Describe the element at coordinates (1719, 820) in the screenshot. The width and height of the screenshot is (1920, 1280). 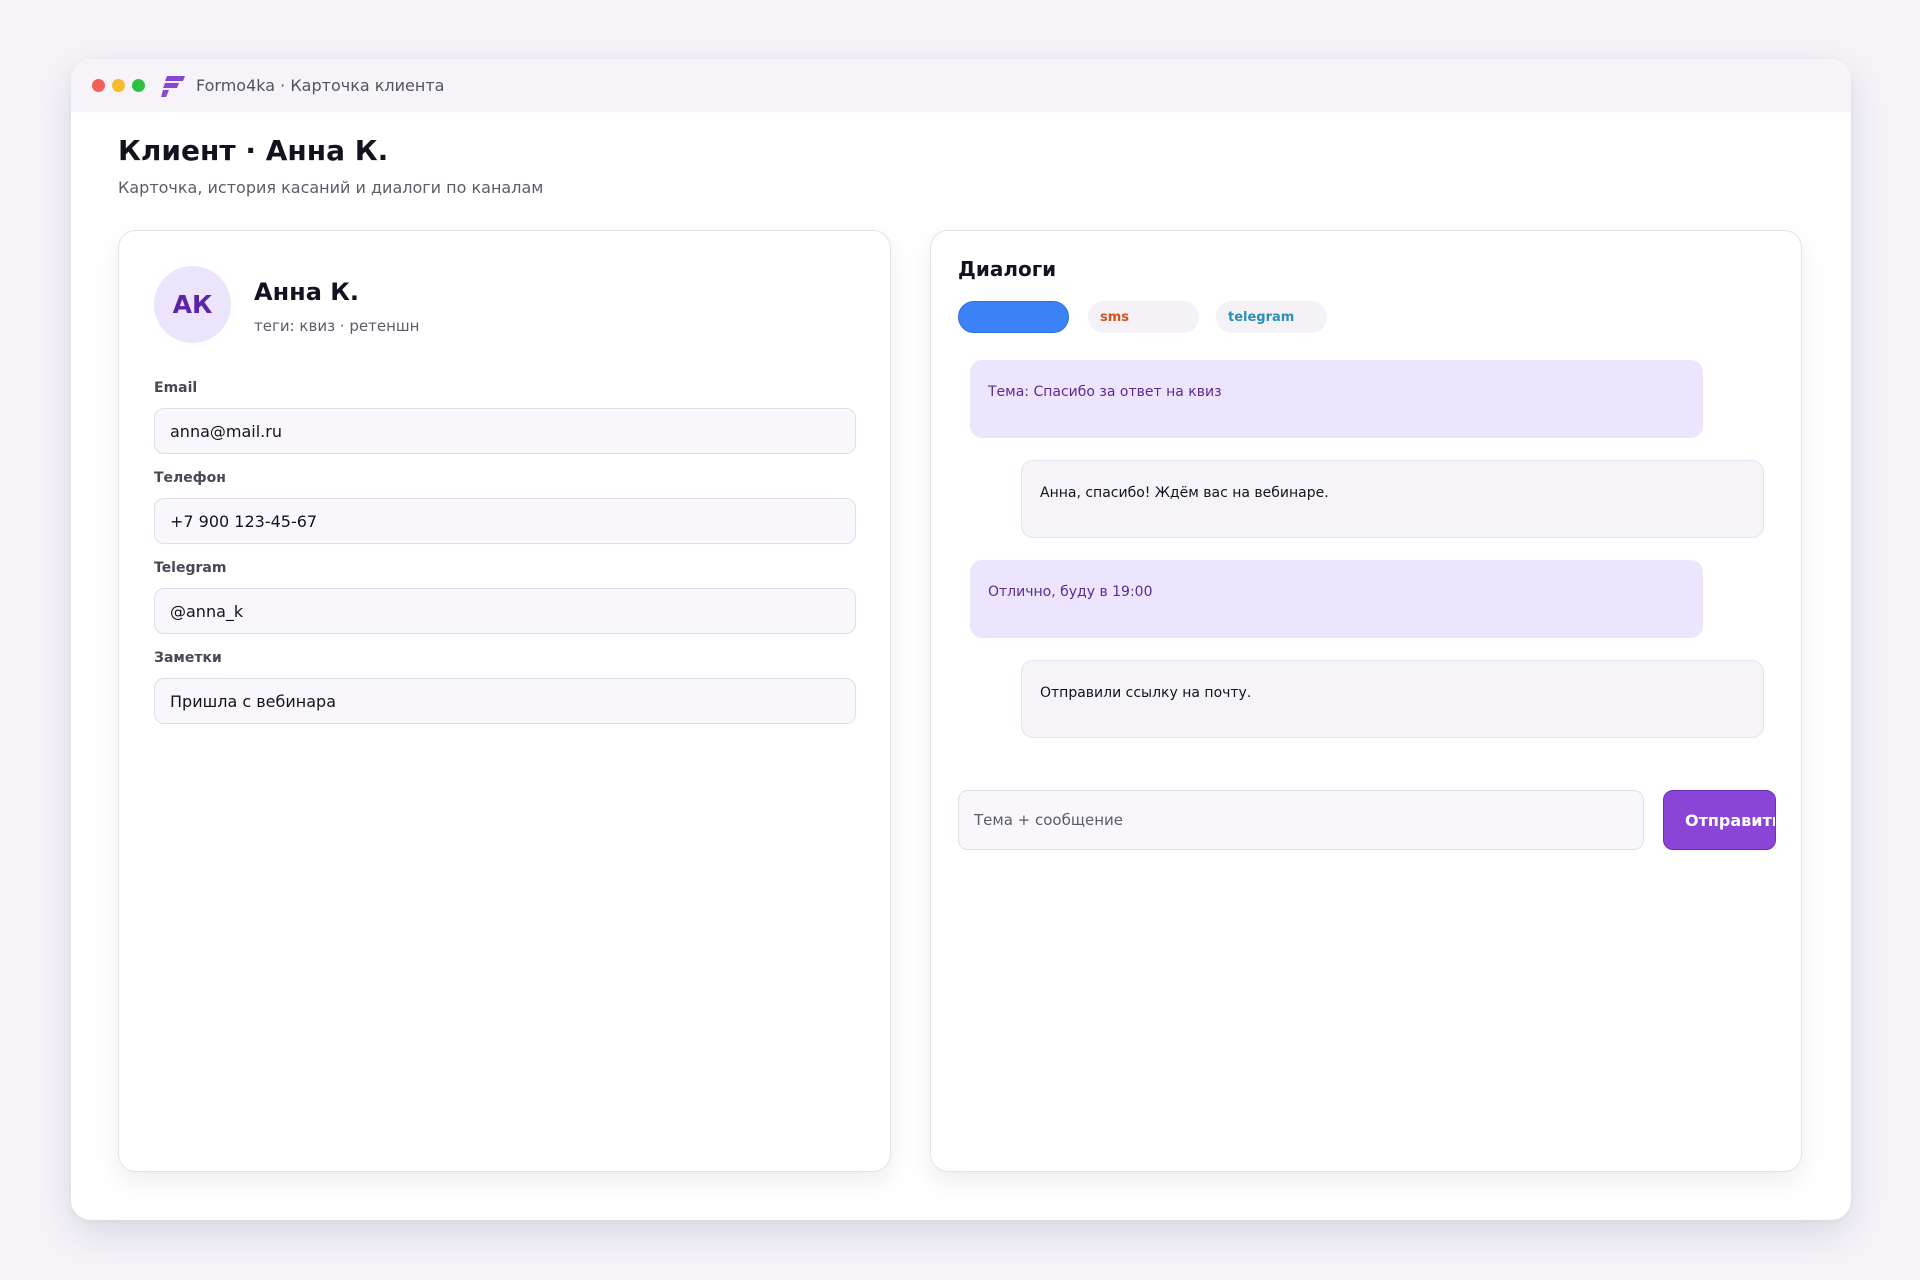
I see `send-button: Отправить` at that location.